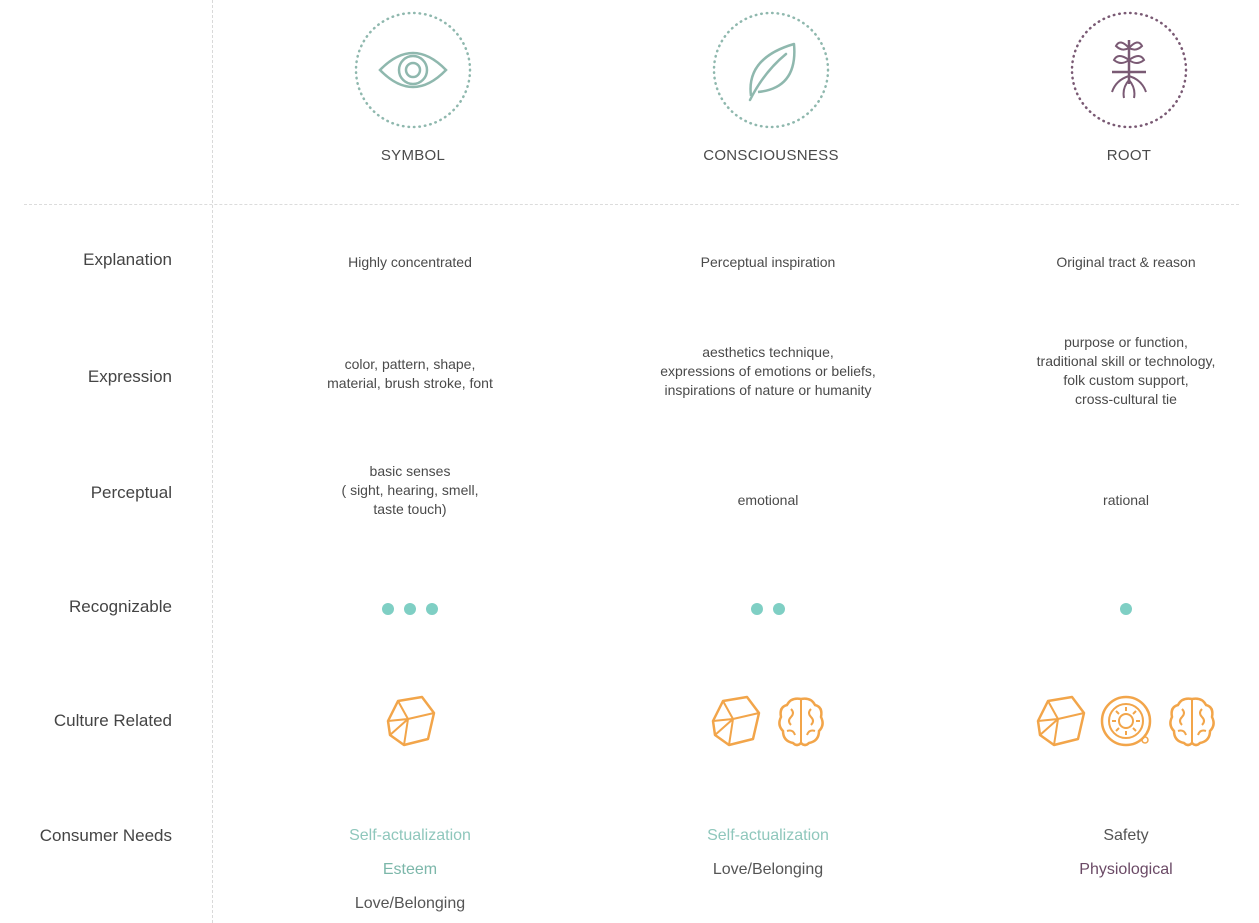 Image resolution: width=1259 pixels, height=923 pixels. Describe the element at coordinates (768, 352) in the screenshot. I see `expression-line: aesthetics technique,` at that location.